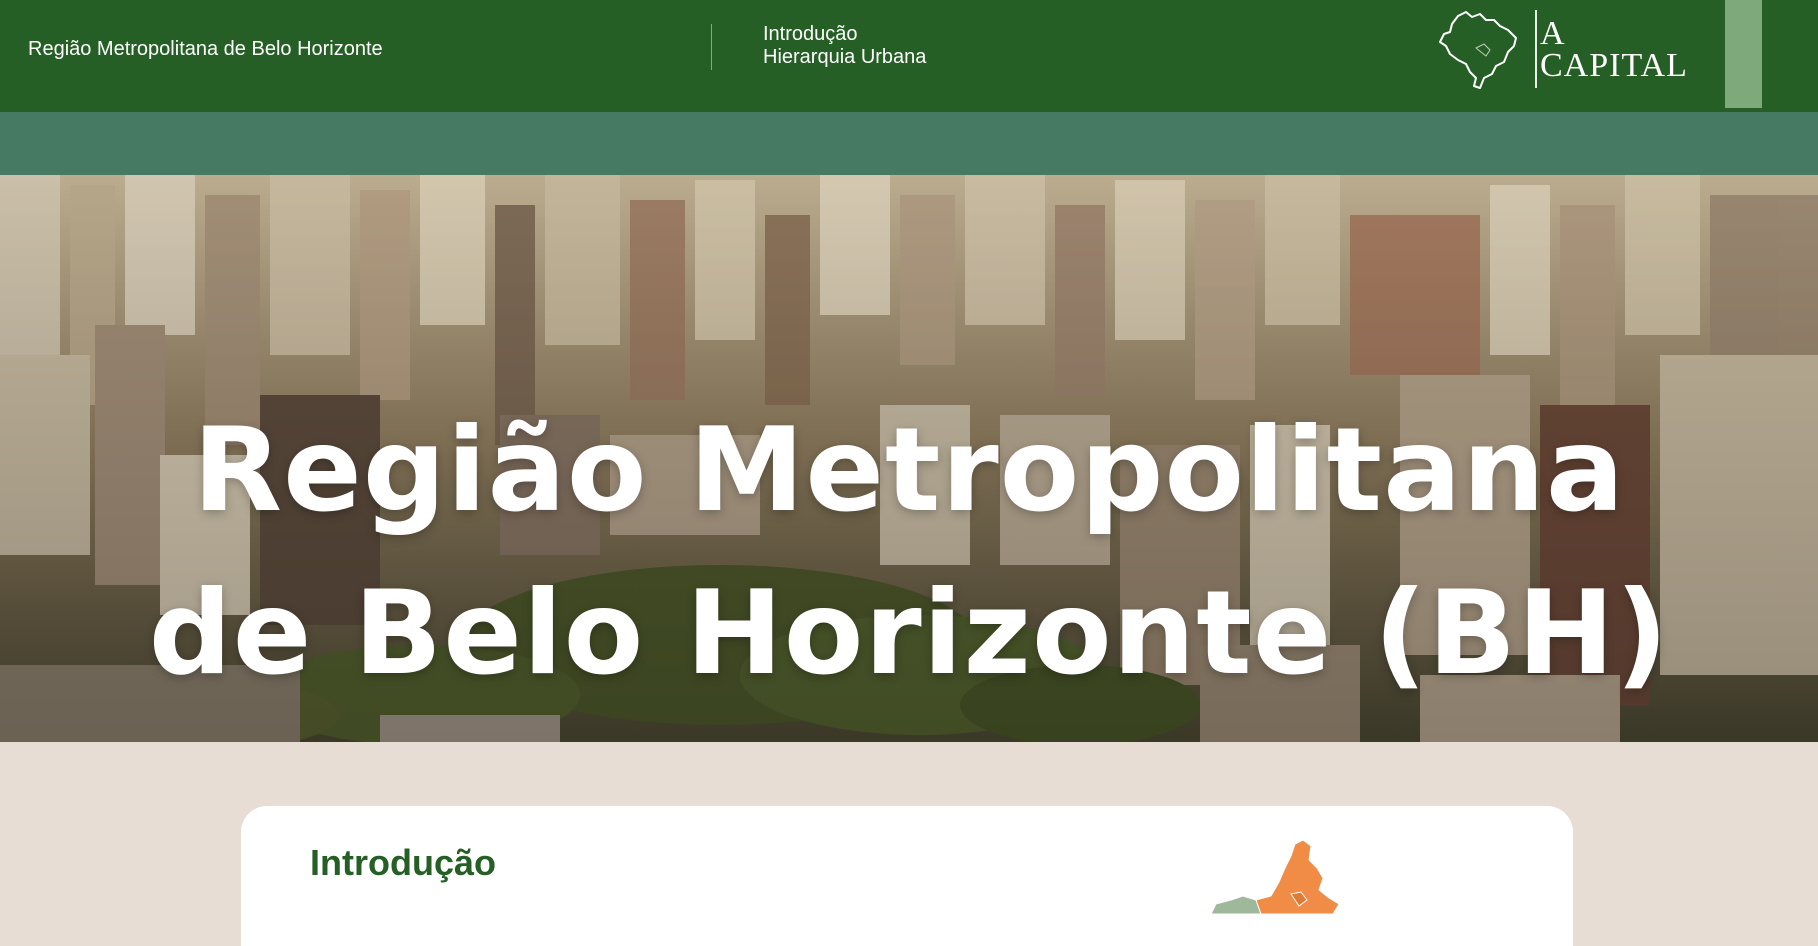 Image resolution: width=1818 pixels, height=946 pixels. Describe the element at coordinates (844, 34) in the screenshot. I see `nav-link-introducao: Introdução` at that location.